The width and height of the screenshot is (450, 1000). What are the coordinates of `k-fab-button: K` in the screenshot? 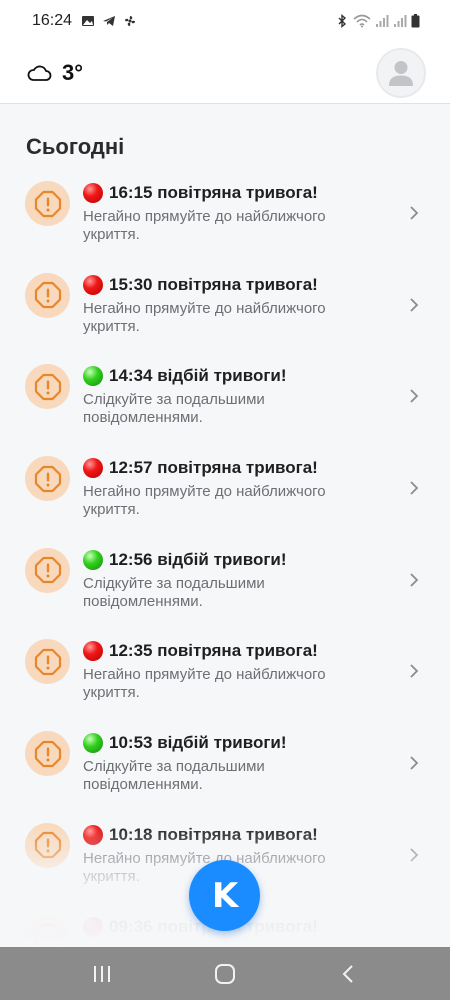 It's located at (224, 895).